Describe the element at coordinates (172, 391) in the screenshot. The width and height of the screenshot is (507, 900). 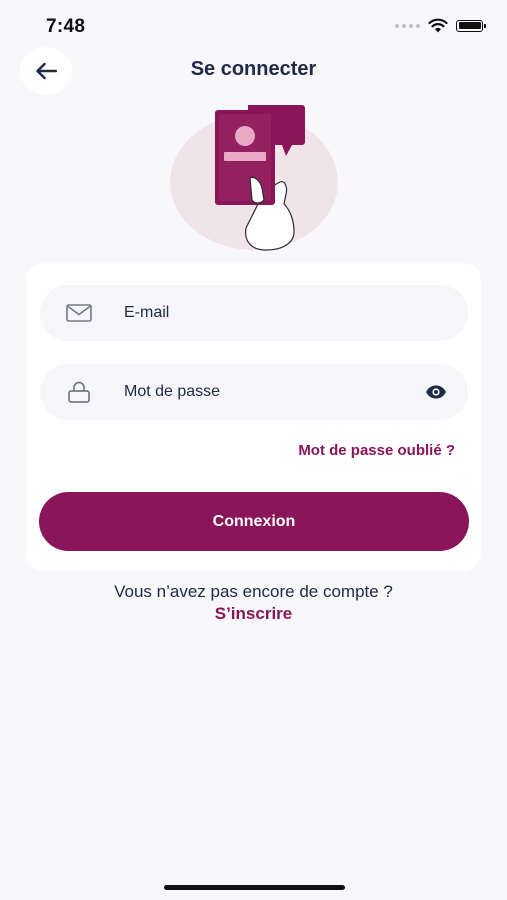
I see `password-placeholder: Mot de passe` at that location.